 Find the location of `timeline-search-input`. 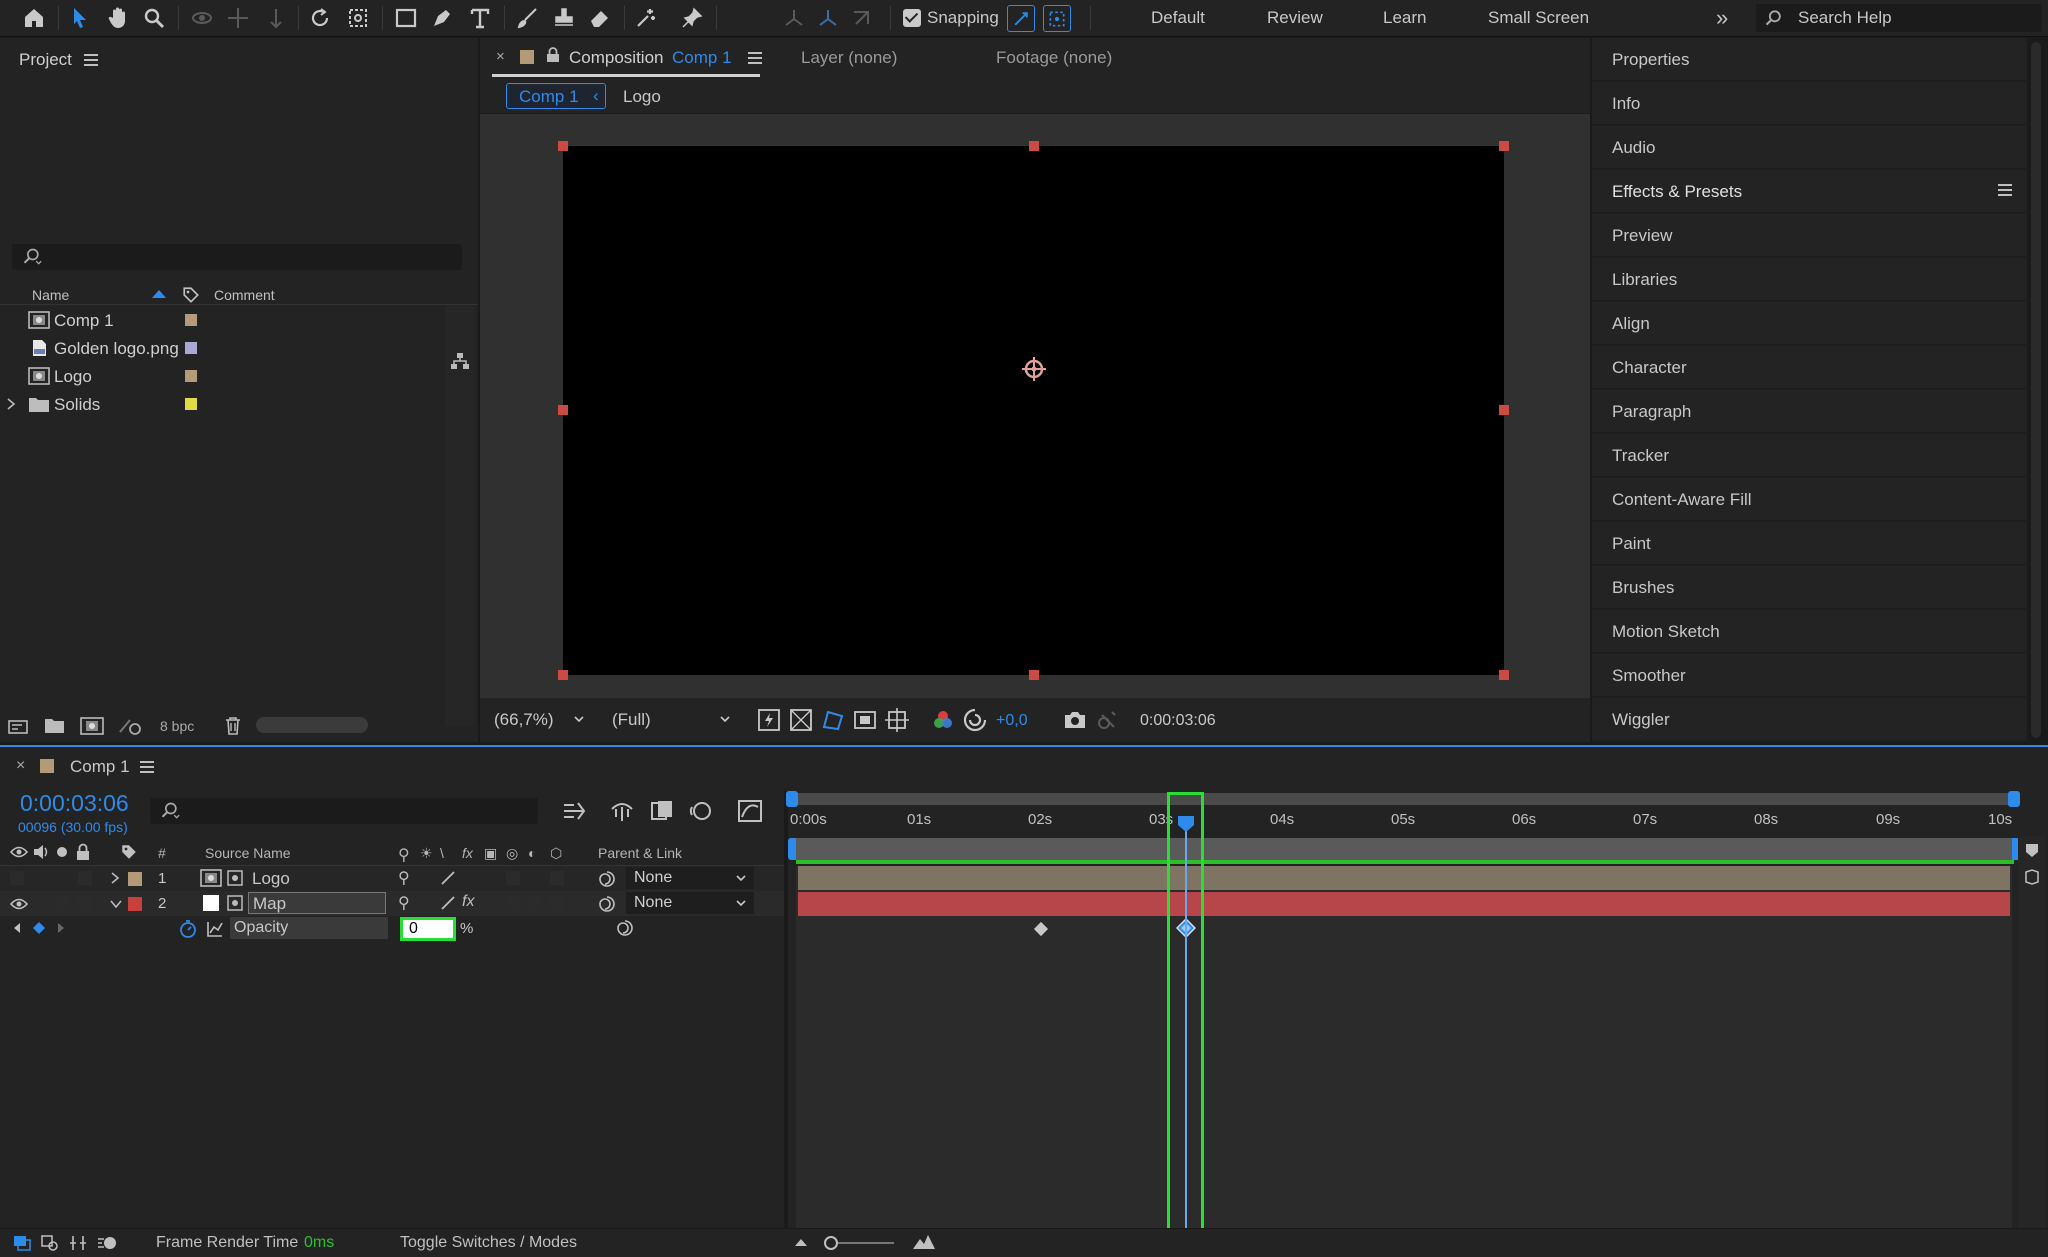

timeline-search-input is located at coordinates (344, 811).